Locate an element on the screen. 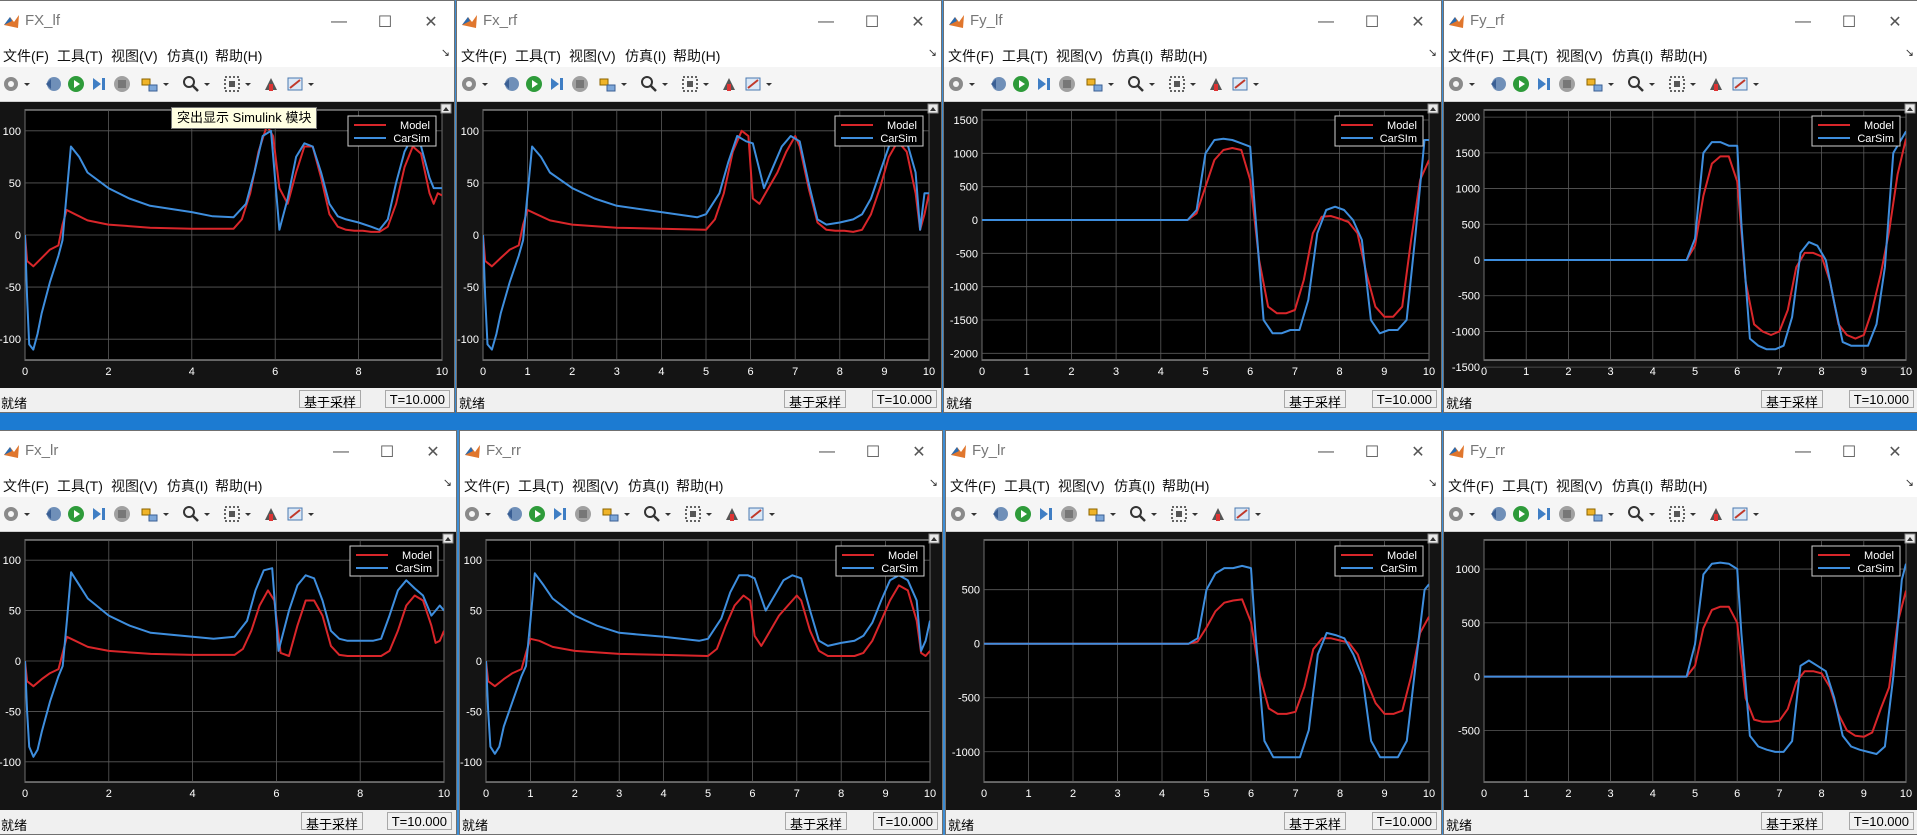 The image size is (1917, 835). scope-chart: 0 1 2 3 4 5 6 7 8 9 10 -500 0 500 1000 ModelCarSim is located at coordinates (1680, 671).